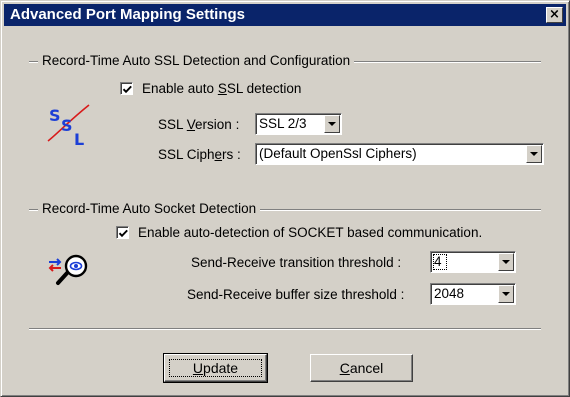 The width and height of the screenshot is (570, 397). I want to click on socket-detection-icon, so click(68, 269).